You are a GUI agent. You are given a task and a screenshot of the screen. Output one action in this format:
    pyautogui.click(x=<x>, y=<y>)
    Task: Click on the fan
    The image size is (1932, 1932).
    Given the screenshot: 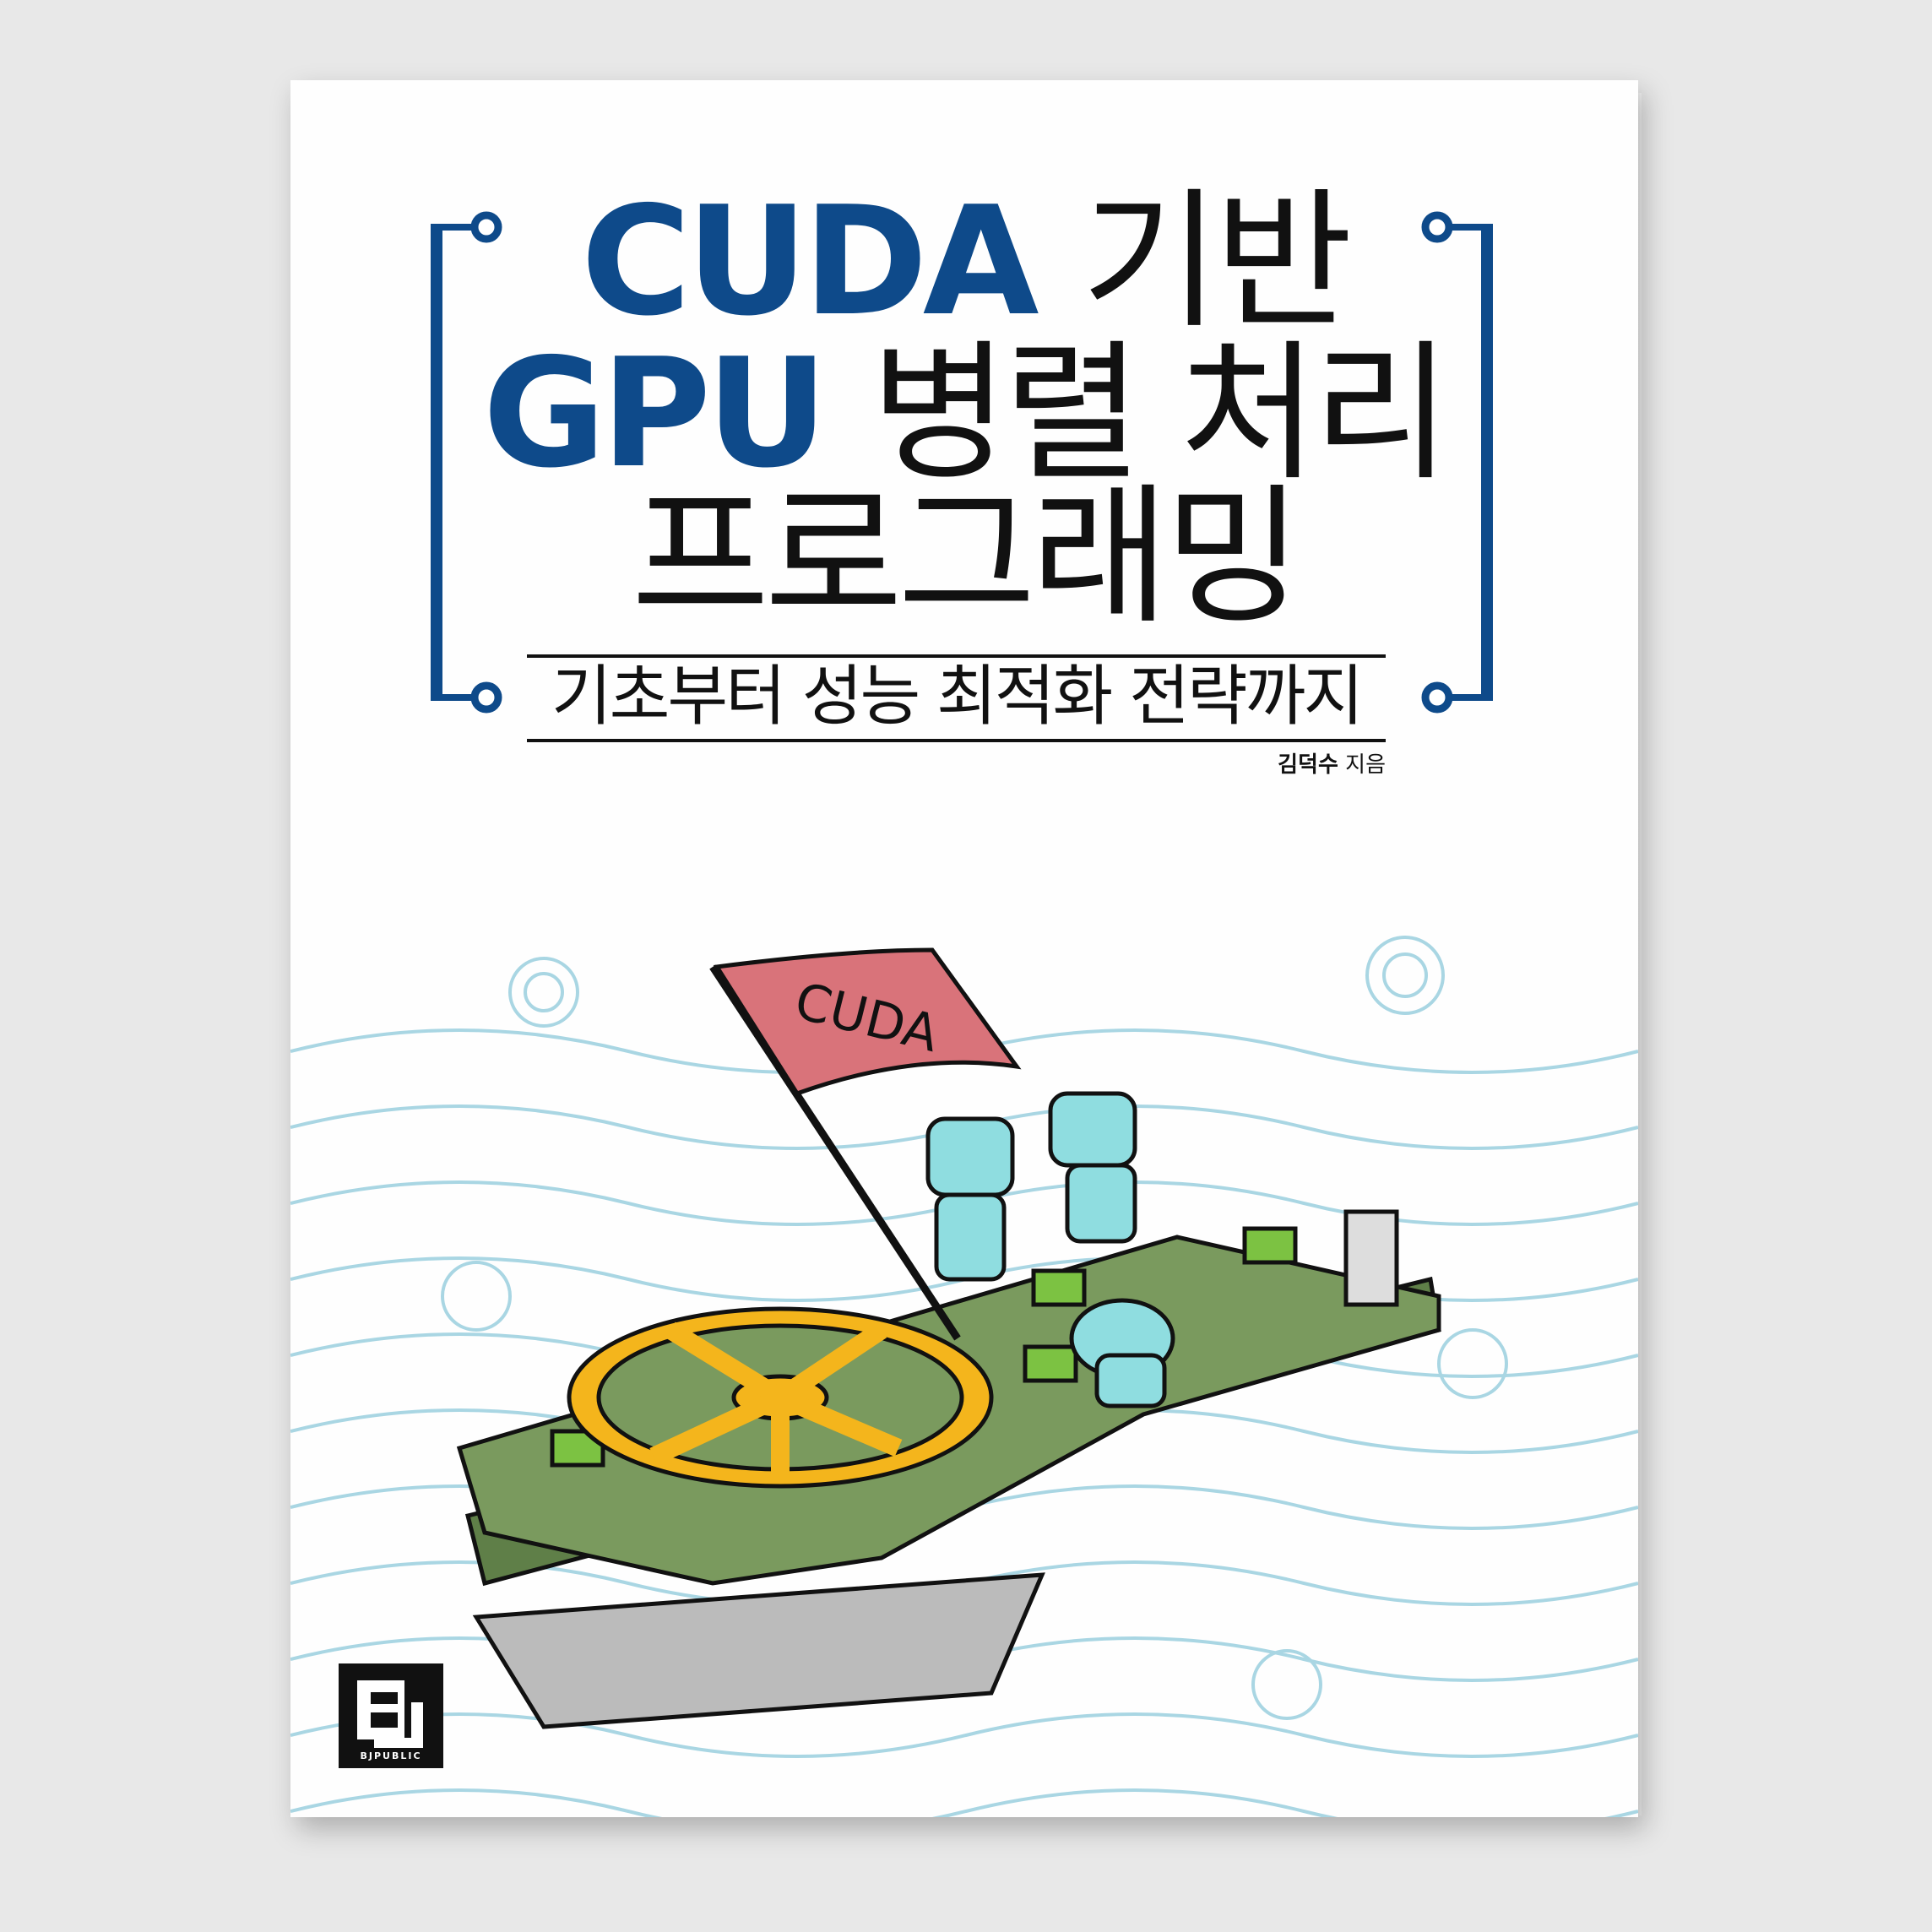 What is the action you would take?
    pyautogui.click(x=780, y=1398)
    